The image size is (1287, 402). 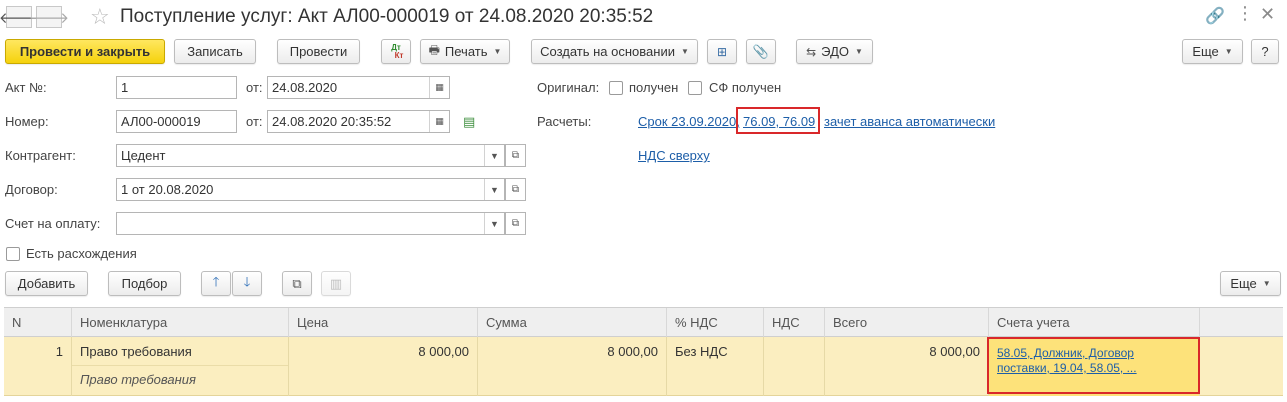 I want to click on link-icon: 🔗, so click(x=1215, y=16).